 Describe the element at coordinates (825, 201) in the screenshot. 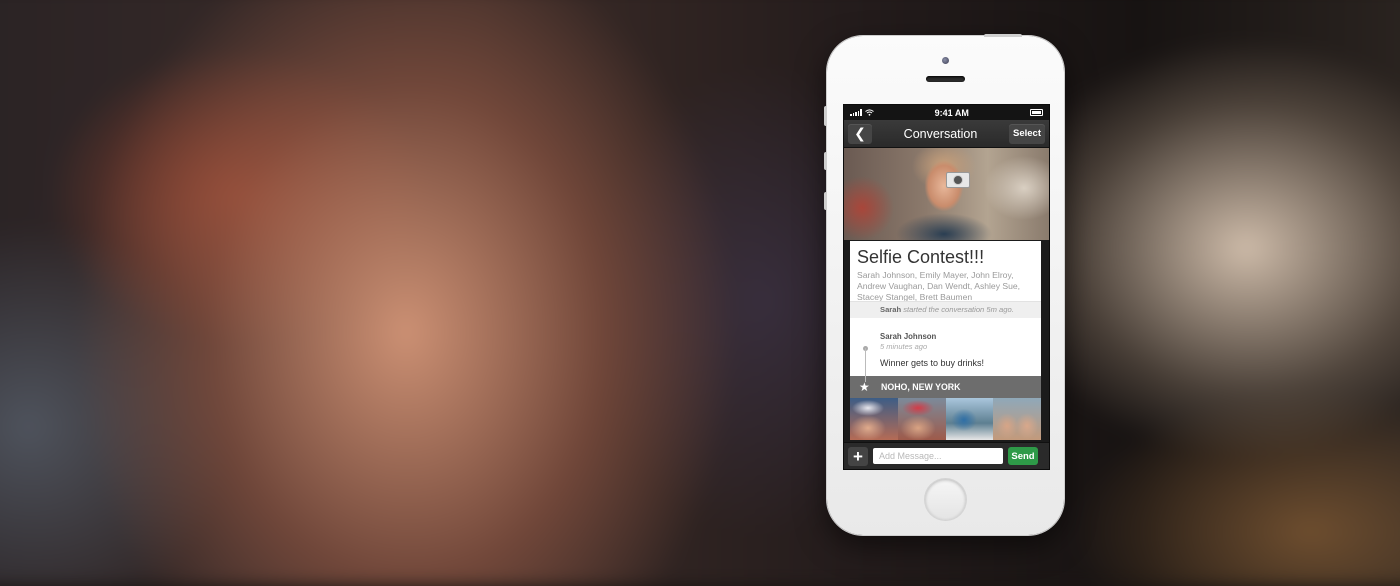

I see `volume-down-button` at that location.